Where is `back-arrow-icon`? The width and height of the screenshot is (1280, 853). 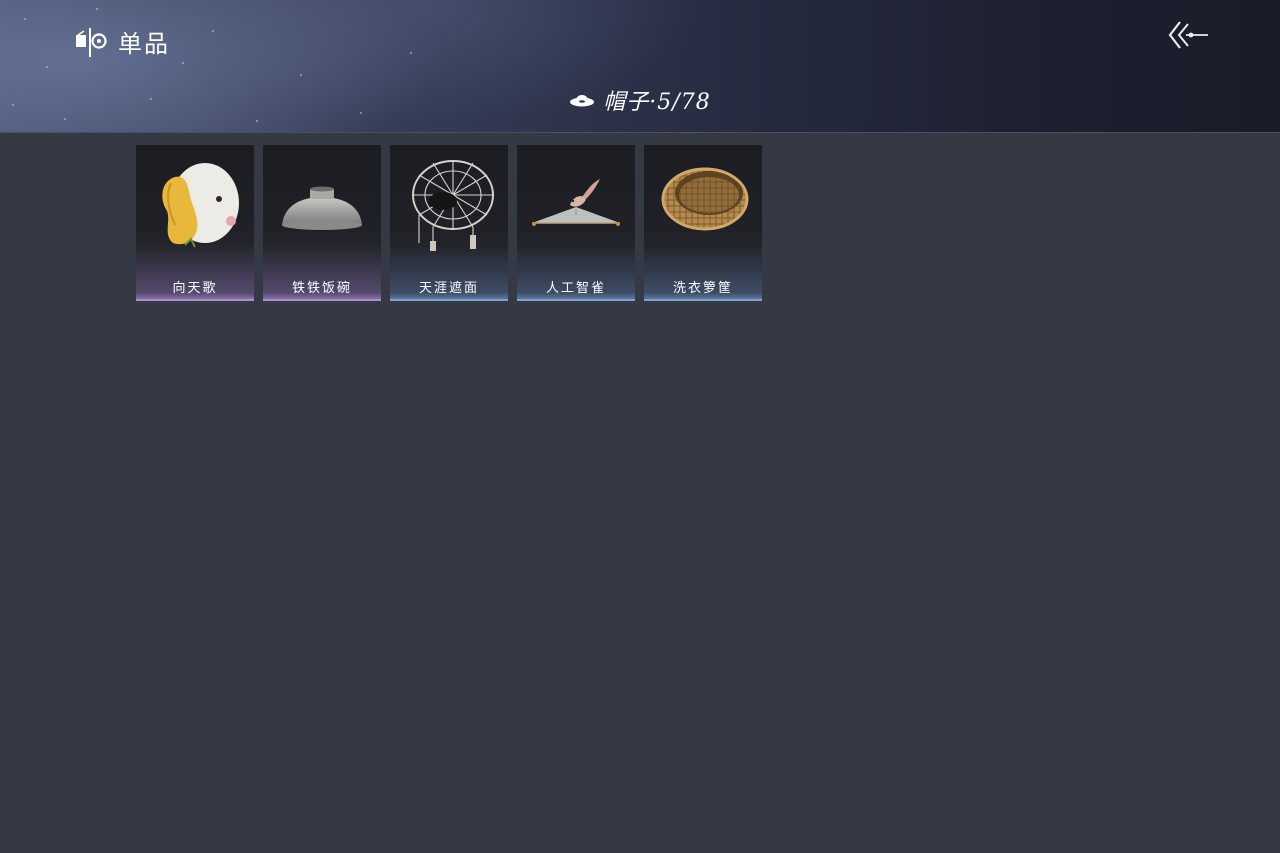
back-arrow-icon is located at coordinates (1188, 35).